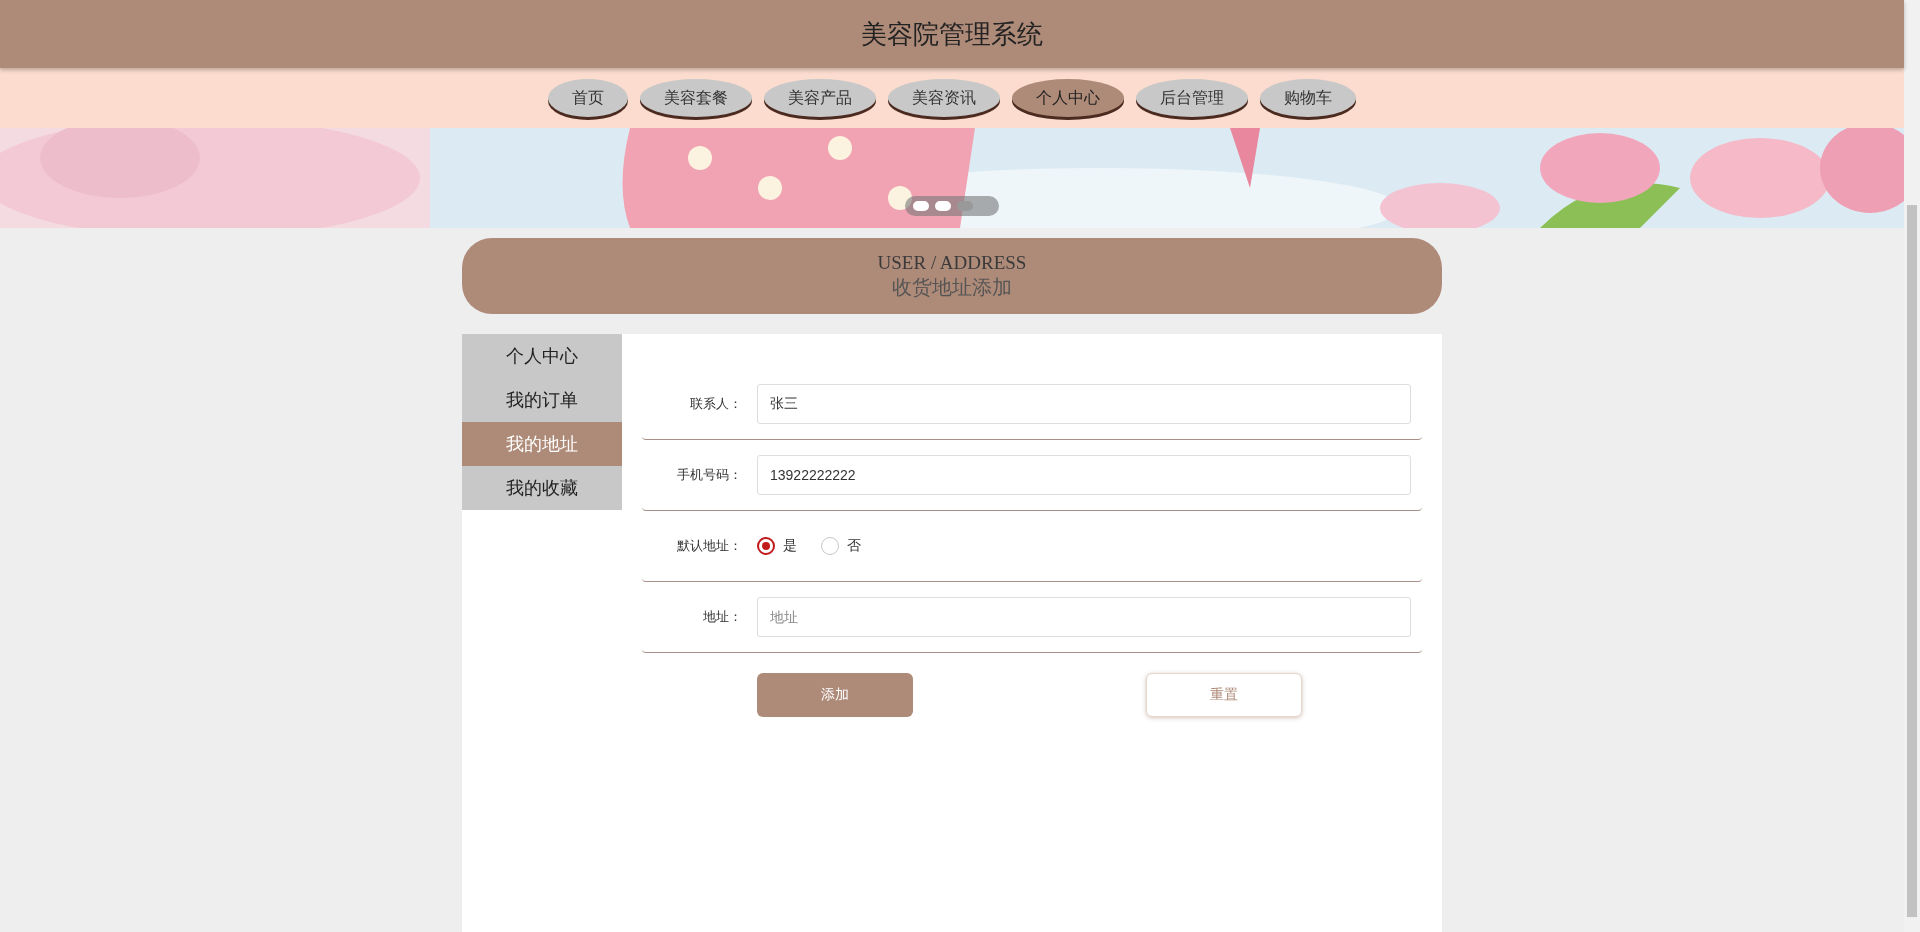 The width and height of the screenshot is (1920, 932). Describe the element at coordinates (1084, 404) in the screenshot. I see `input-field: 张三` at that location.